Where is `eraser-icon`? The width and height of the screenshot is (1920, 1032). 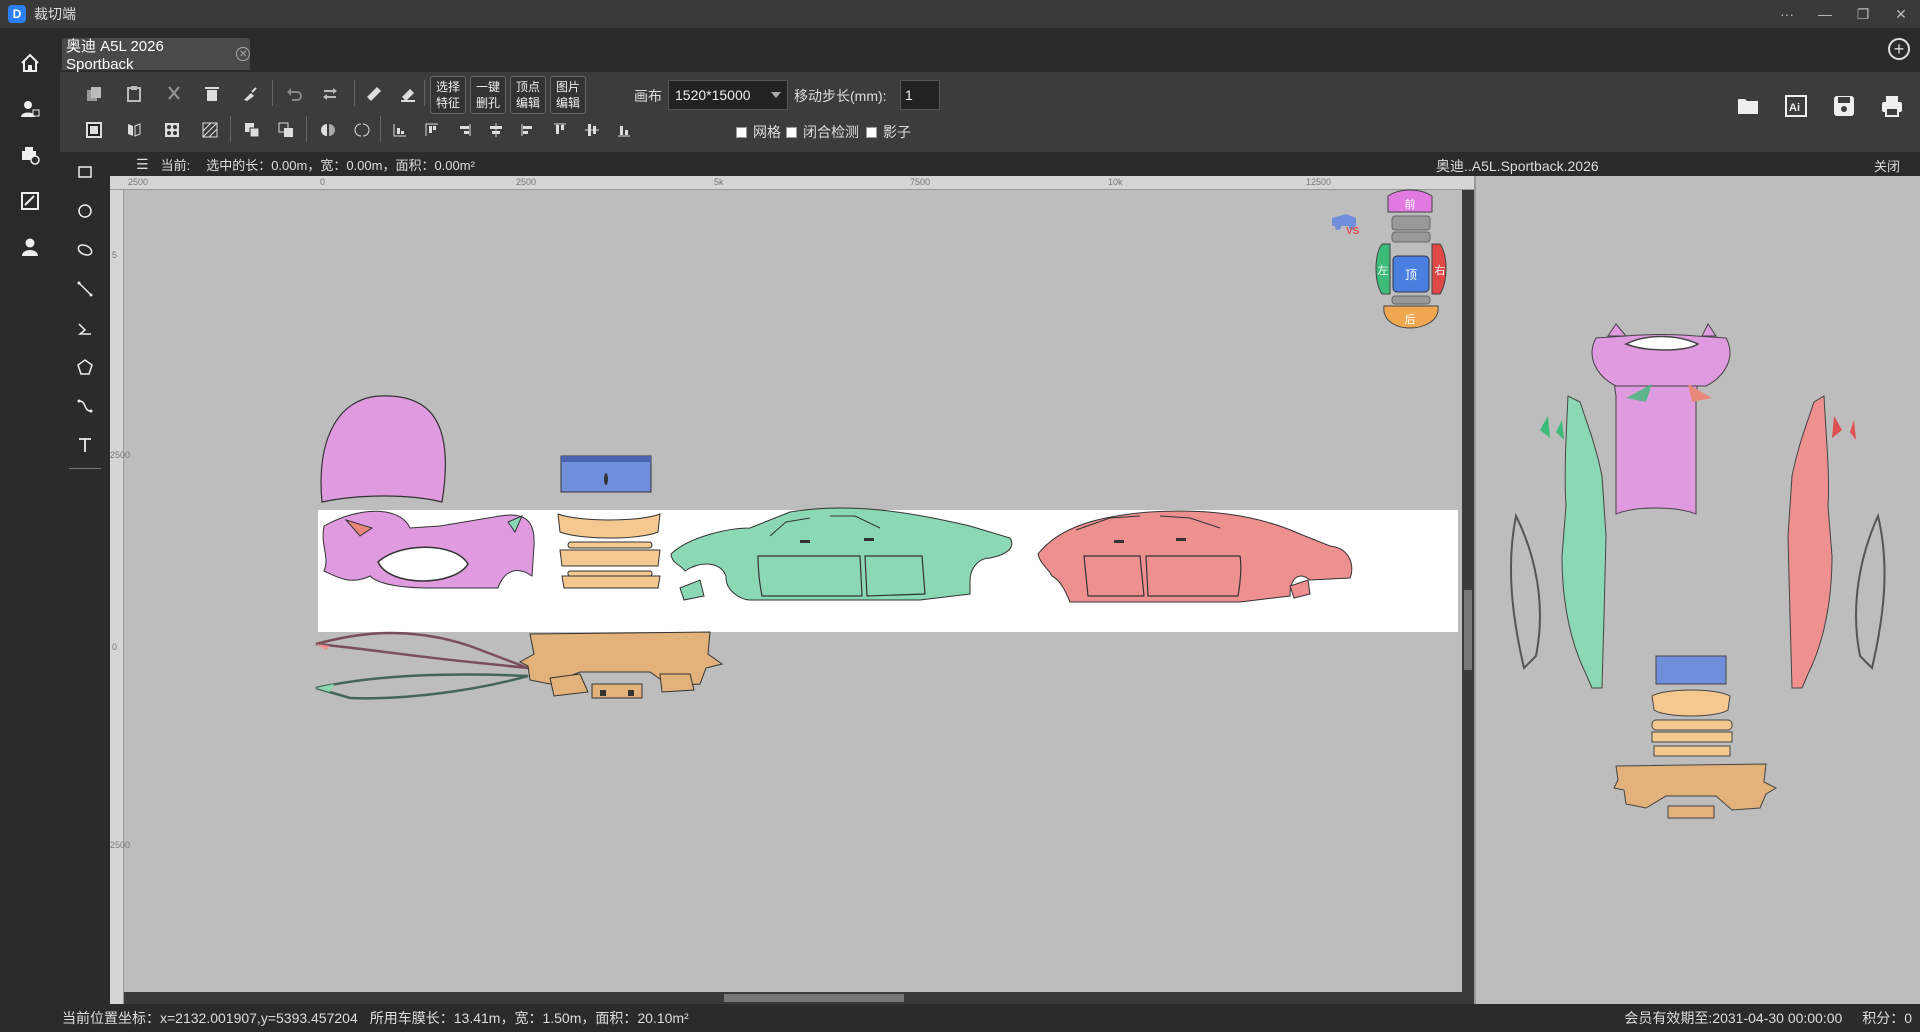 eraser-icon is located at coordinates (408, 94).